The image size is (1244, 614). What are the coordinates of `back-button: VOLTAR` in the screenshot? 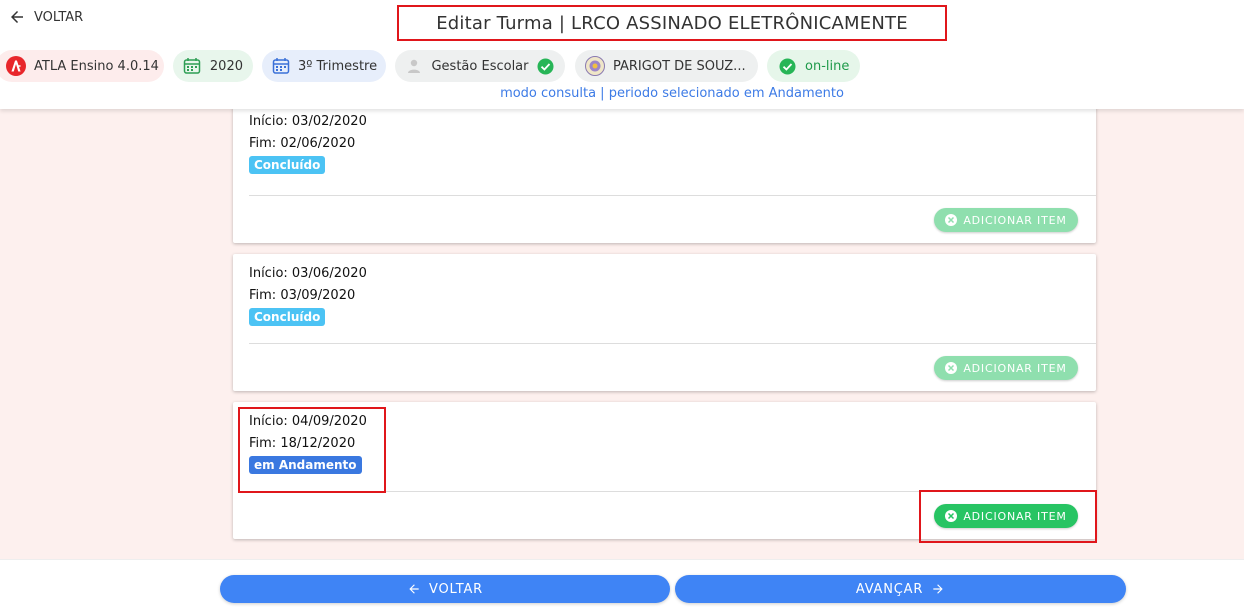 It's located at (445, 589).